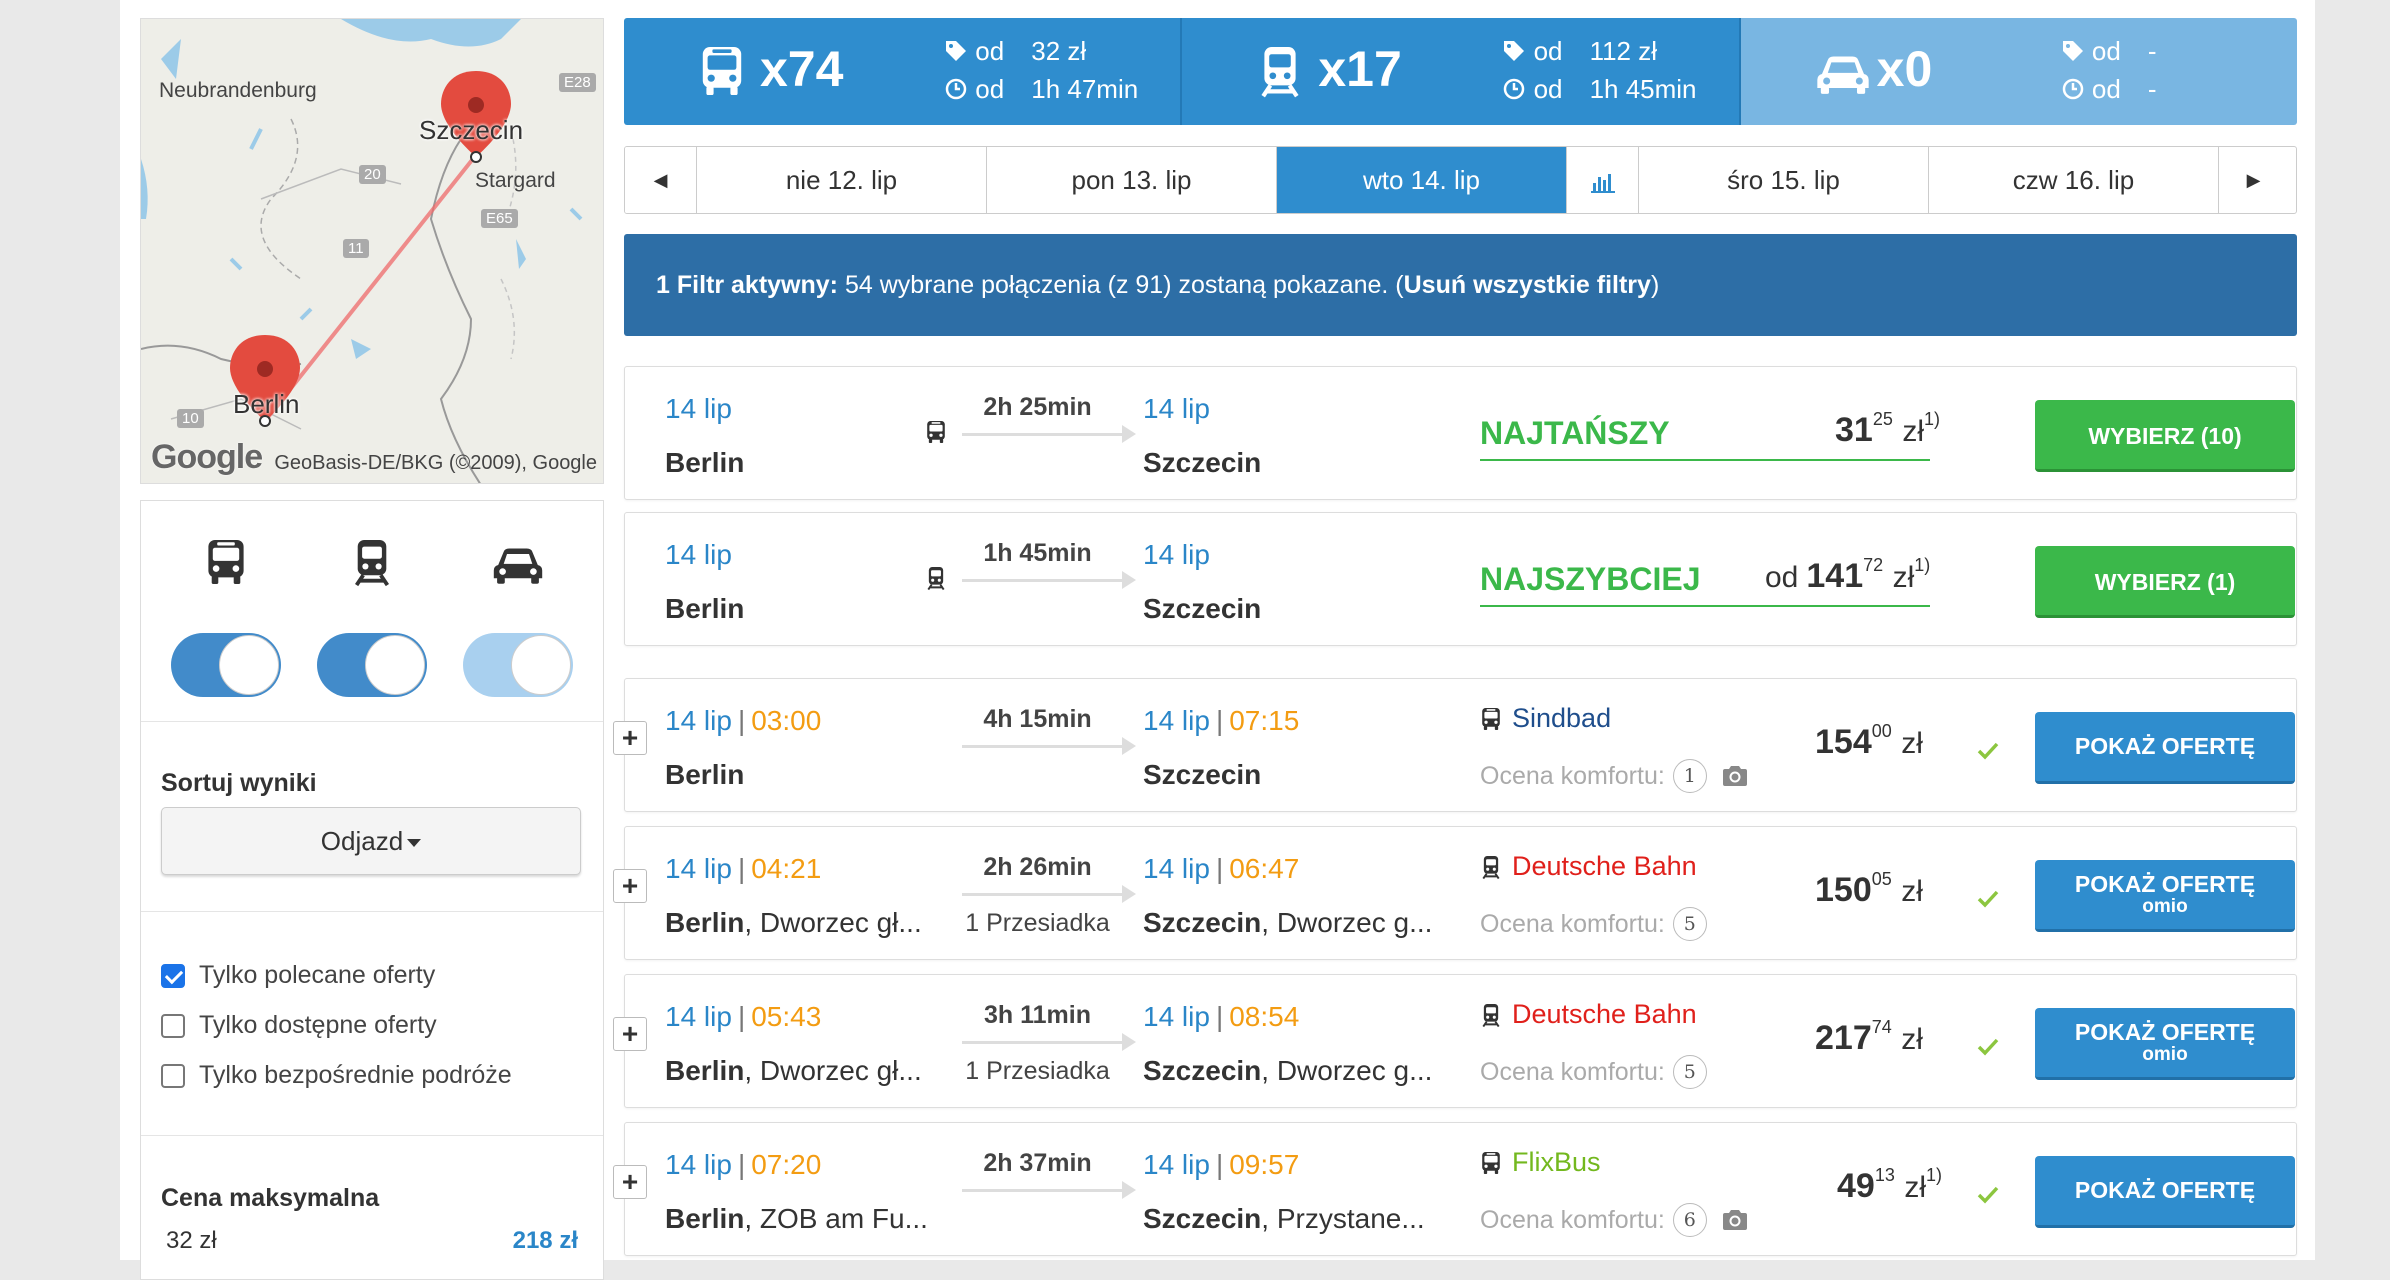 This screenshot has height=1280, width=2390. Describe the element at coordinates (414, 843) in the screenshot. I see `caret-down-icon` at that location.